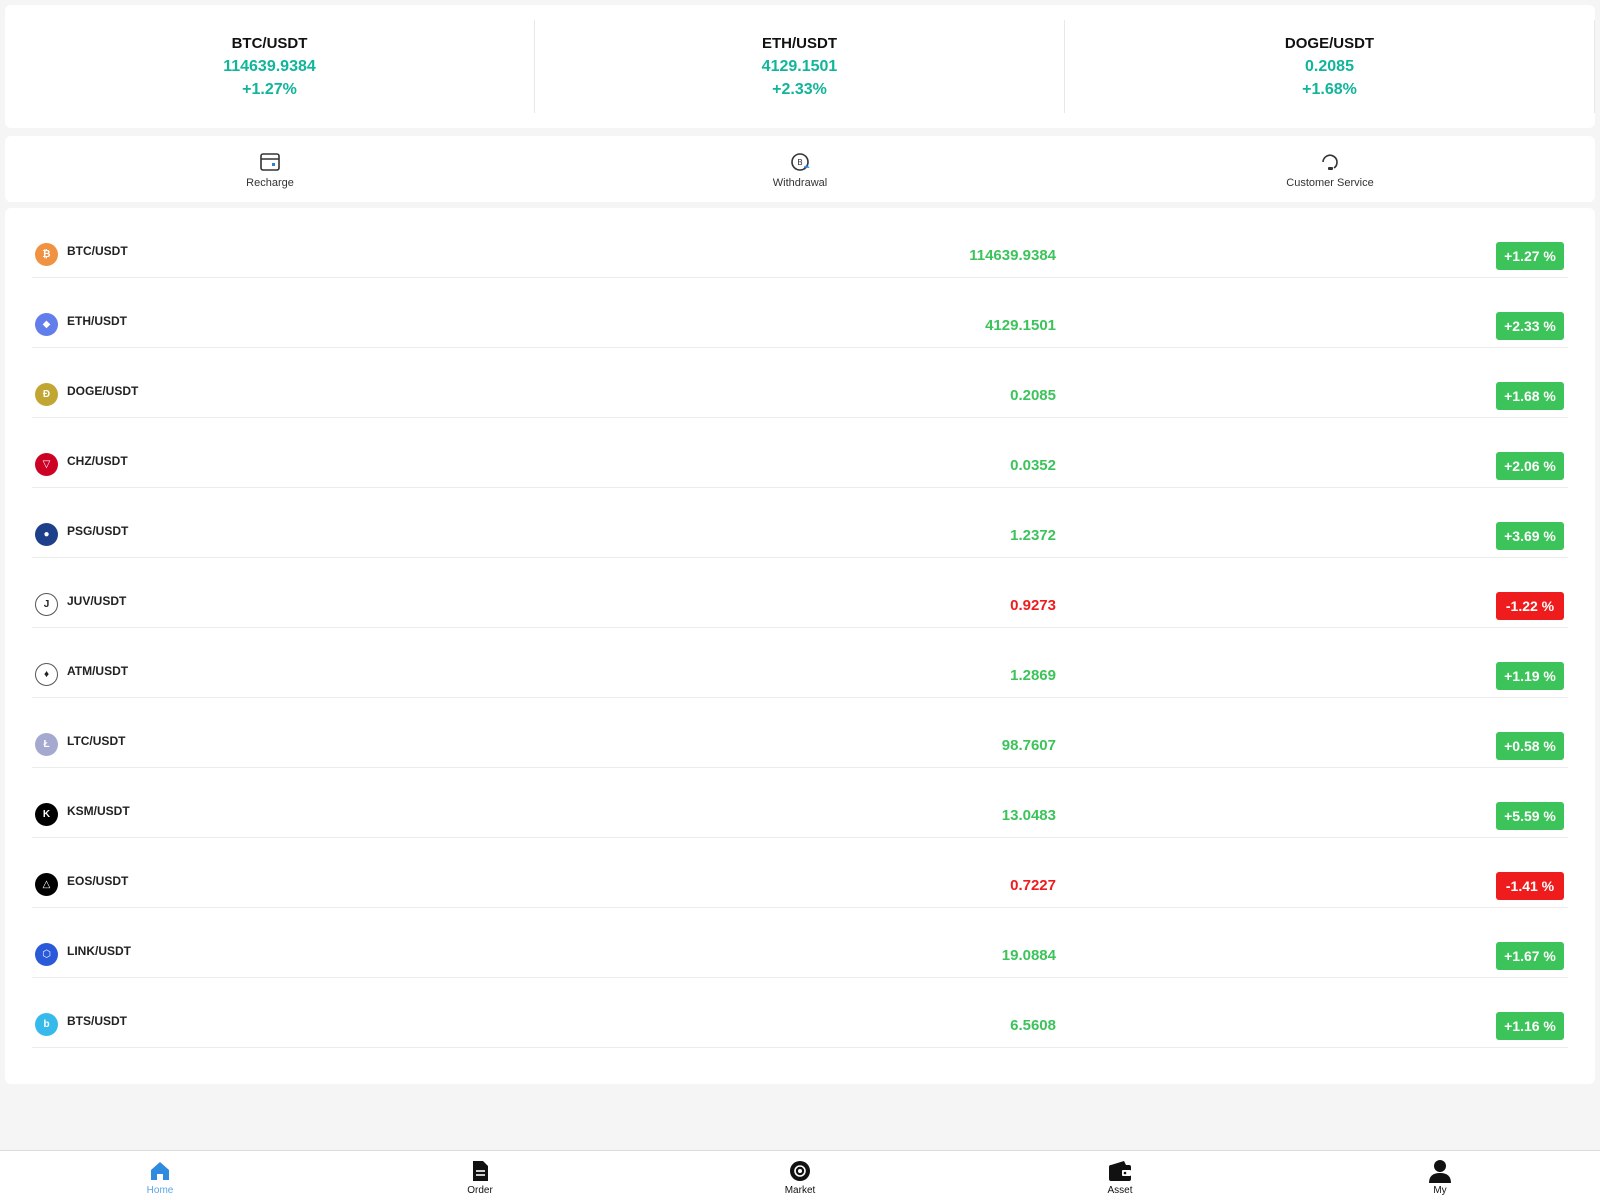 This screenshot has height=1200, width=1600. I want to click on withdrawal-button: B Withdrawal, so click(800, 169).